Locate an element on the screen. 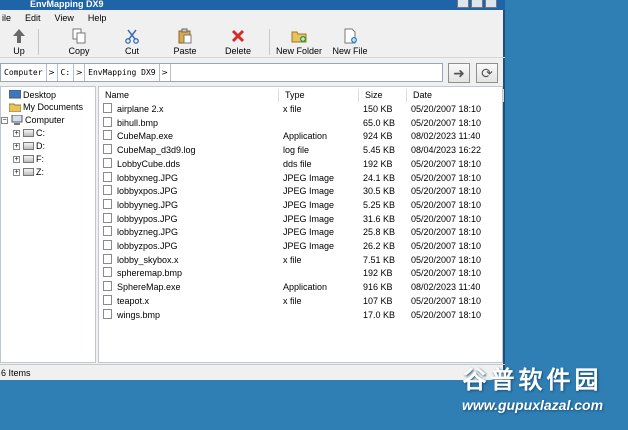  watermark-url: www.gupuxlazal.com is located at coordinates (532, 405).